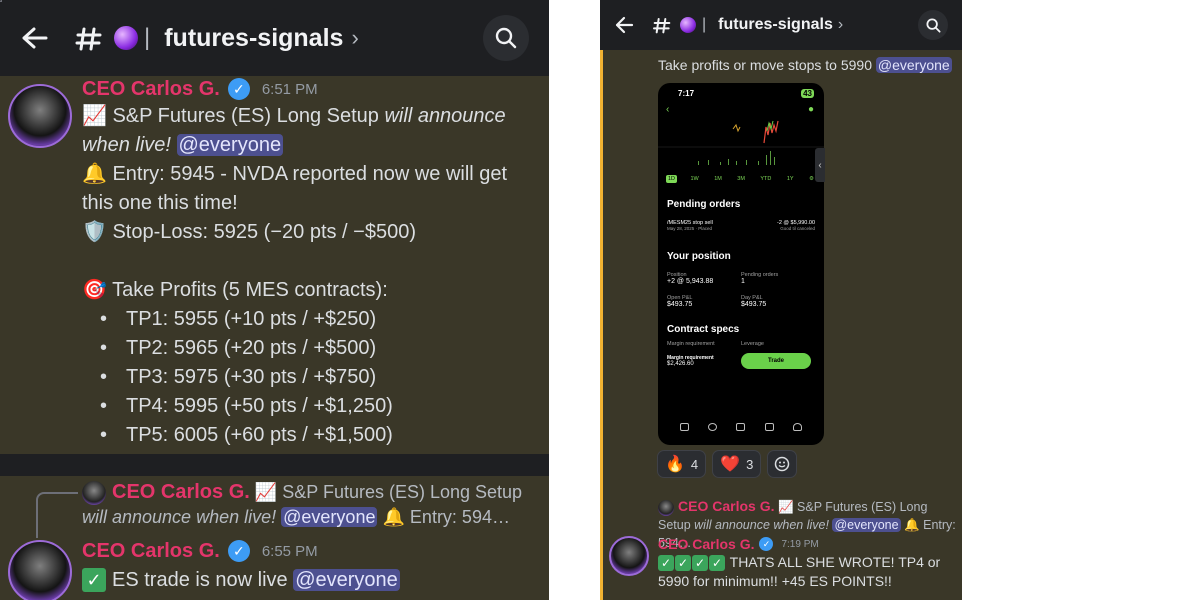 The height and width of the screenshot is (600, 1200). I want to click on timestamp: 6:55 PM, so click(289, 551).